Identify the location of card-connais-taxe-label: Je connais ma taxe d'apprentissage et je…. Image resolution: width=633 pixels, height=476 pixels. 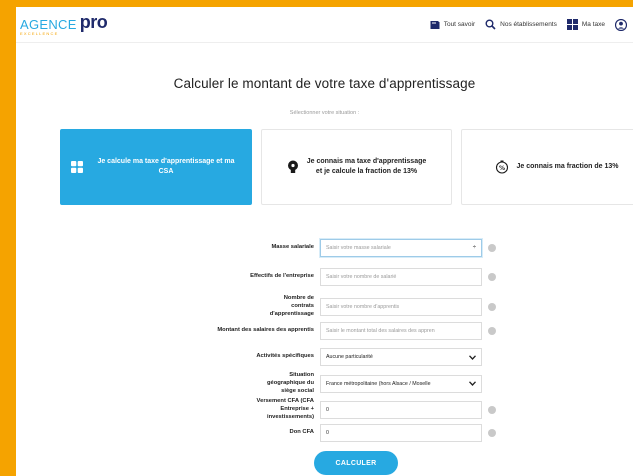
(366, 166).